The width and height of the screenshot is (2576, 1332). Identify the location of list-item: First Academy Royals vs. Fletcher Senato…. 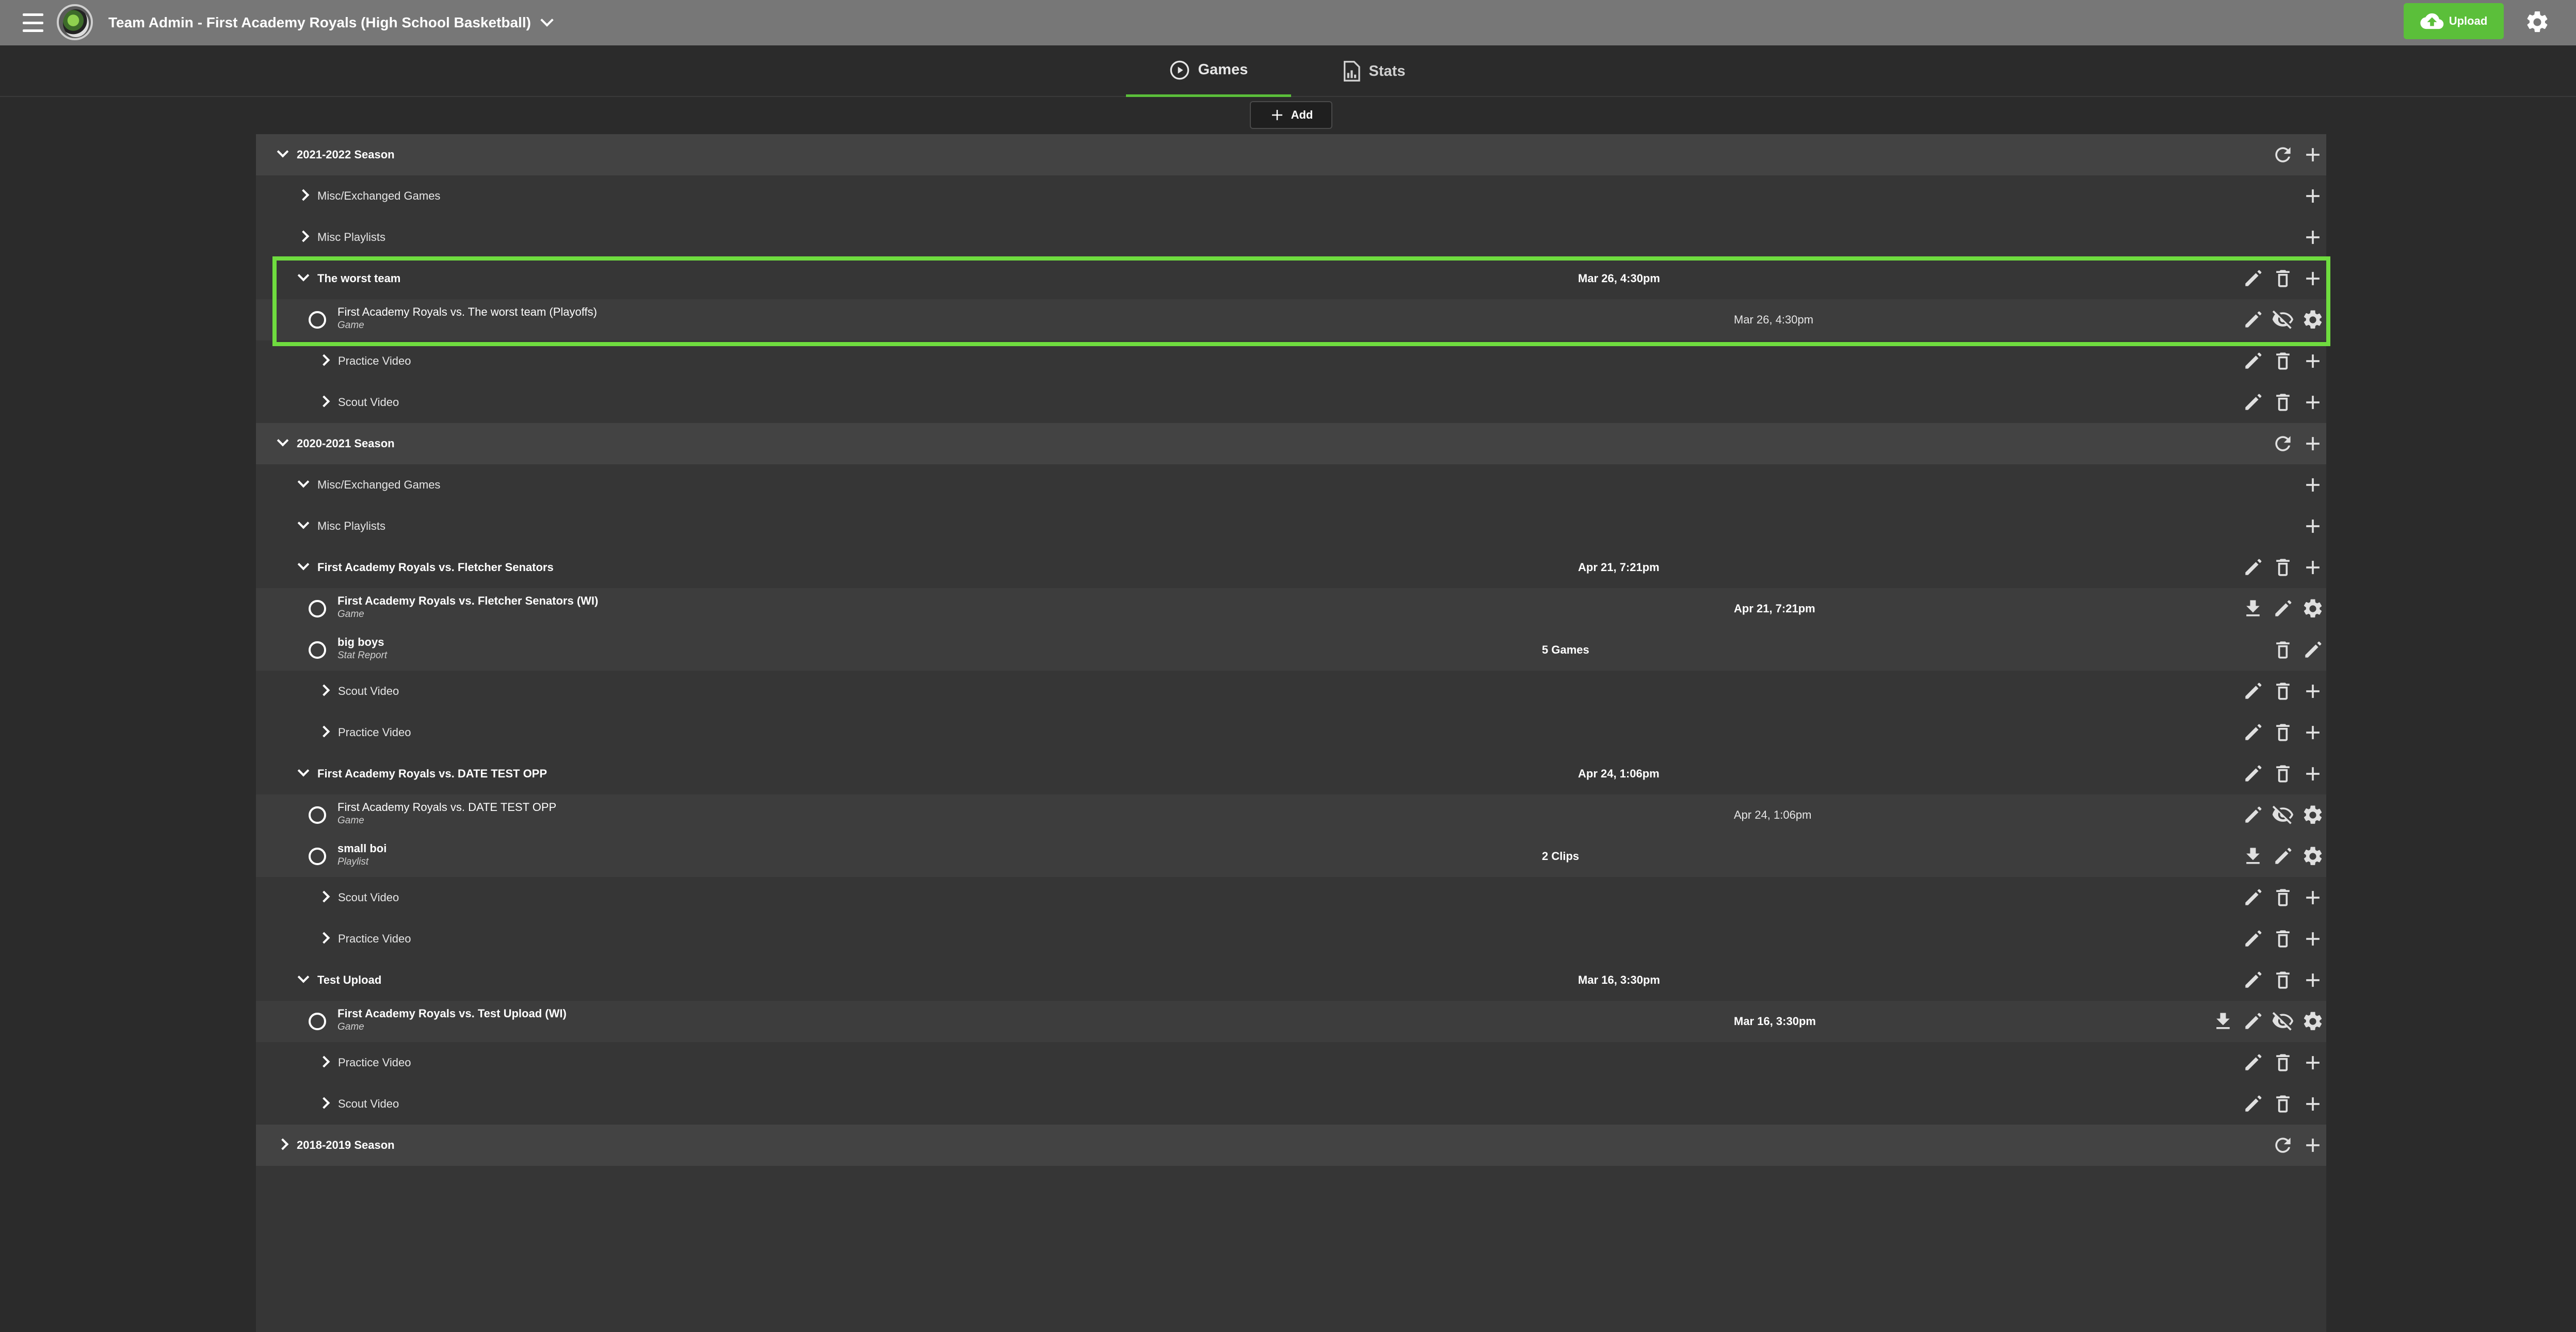
(1291, 608).